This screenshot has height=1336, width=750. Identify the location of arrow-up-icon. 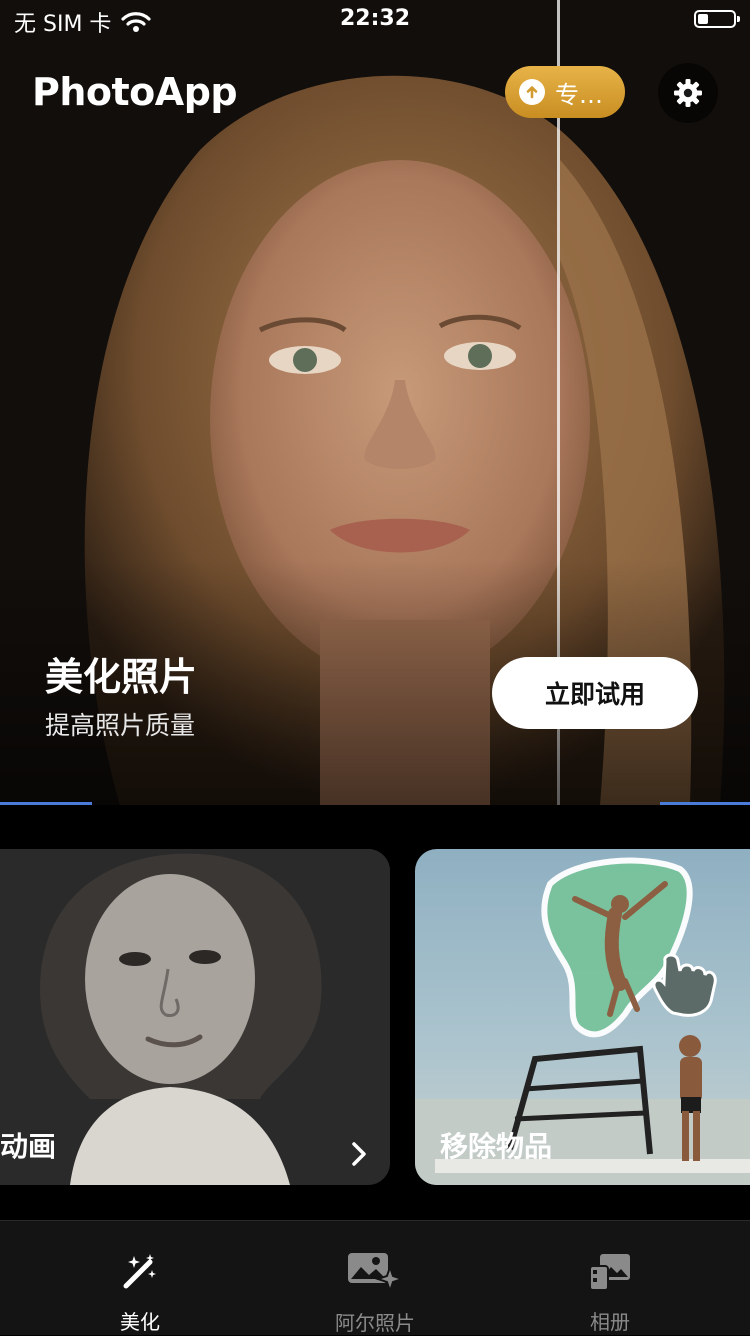
(532, 92).